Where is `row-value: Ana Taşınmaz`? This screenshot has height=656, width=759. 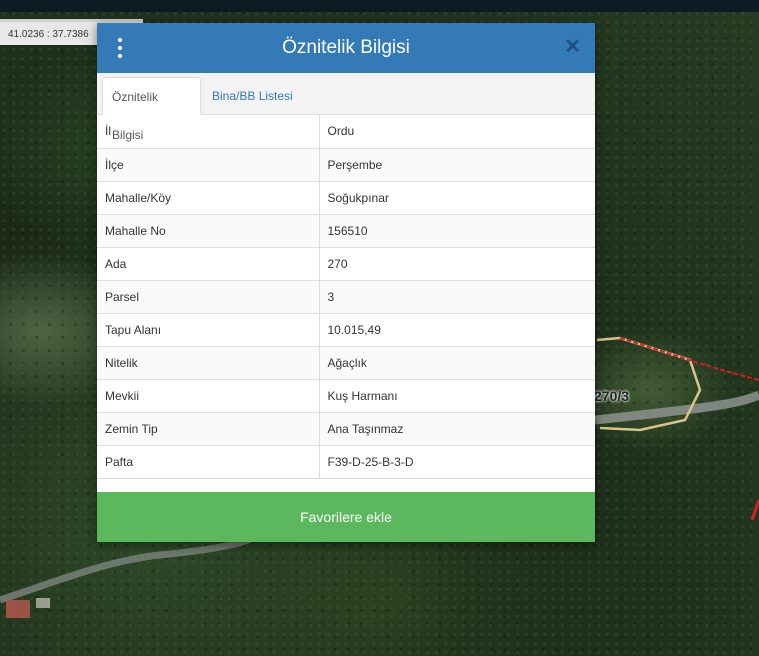 row-value: Ana Taşınmaz is located at coordinates (457, 429).